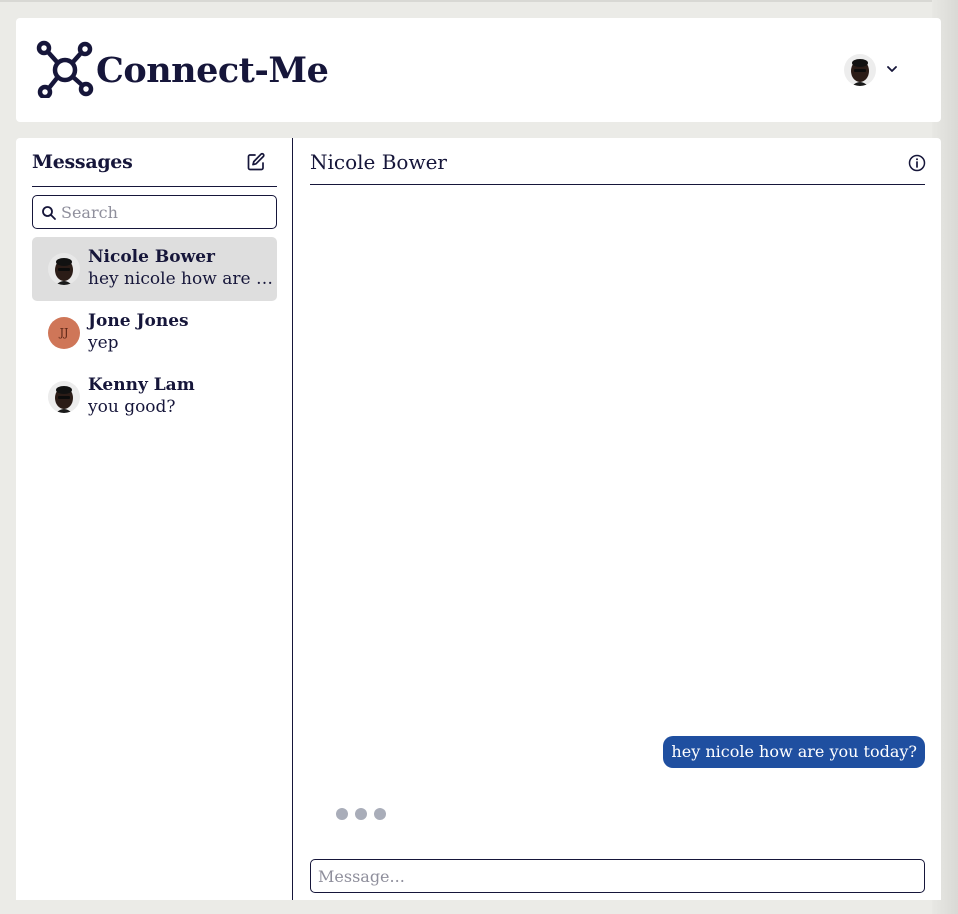  I want to click on info-icon, so click(917, 163).